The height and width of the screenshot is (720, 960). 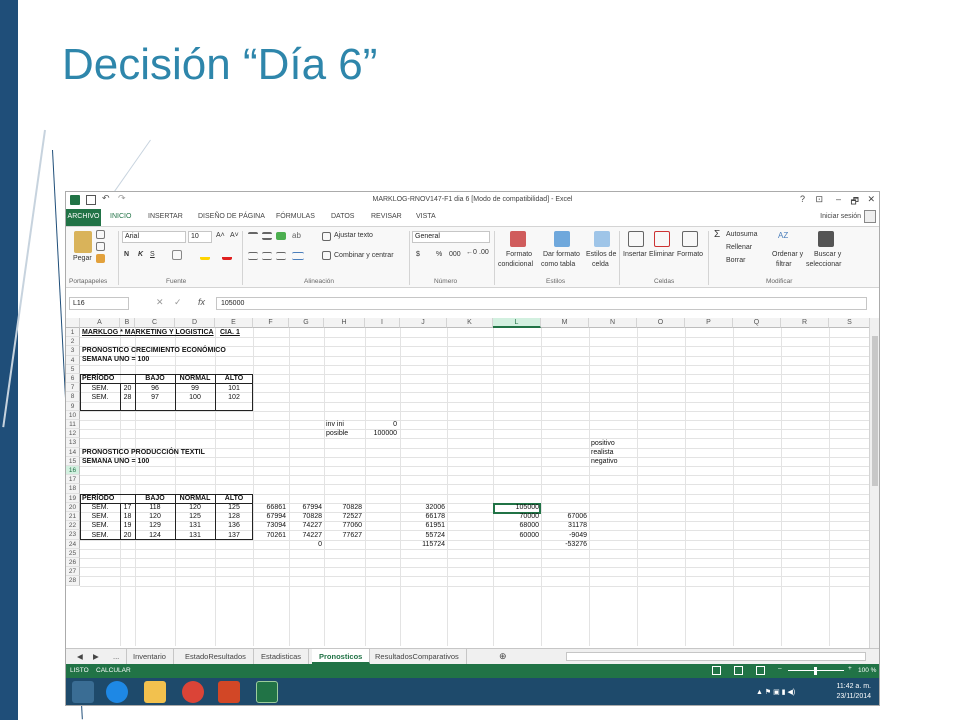 I want to click on col-header-c: C, so click(x=155, y=323).